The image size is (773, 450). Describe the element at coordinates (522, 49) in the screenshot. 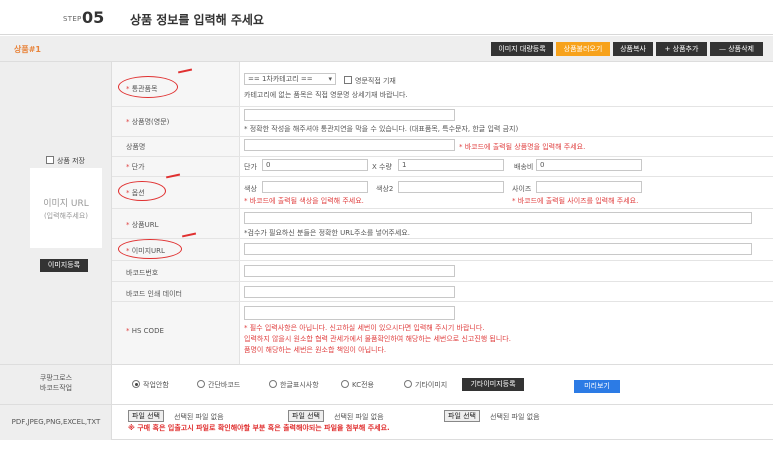

I see `image-bulk-button: 이미지 대량등록` at that location.